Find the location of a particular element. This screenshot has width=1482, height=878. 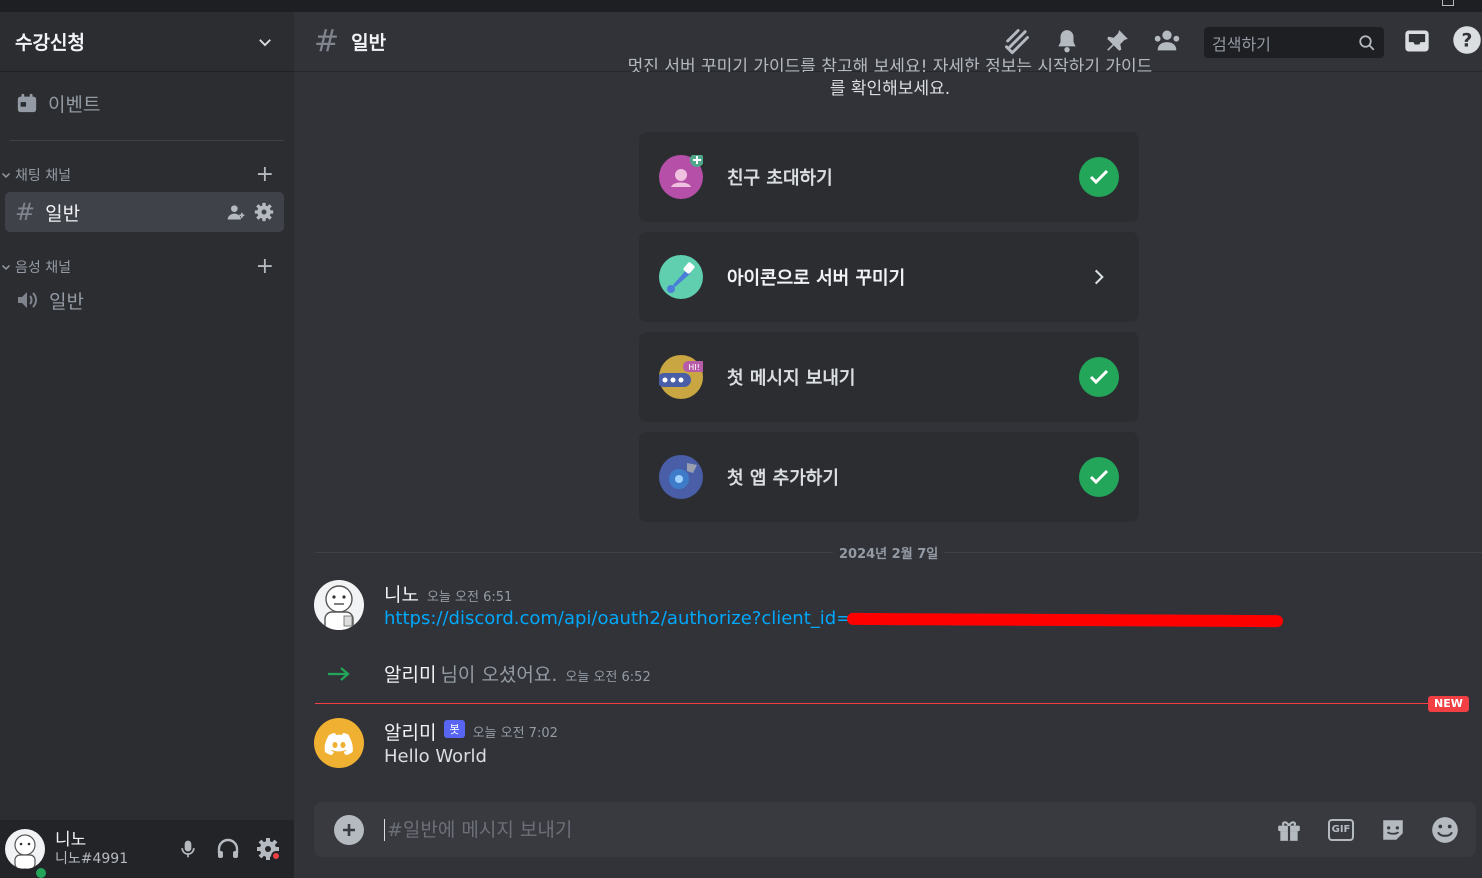

bot-tag: 봇 is located at coordinates (454, 728).